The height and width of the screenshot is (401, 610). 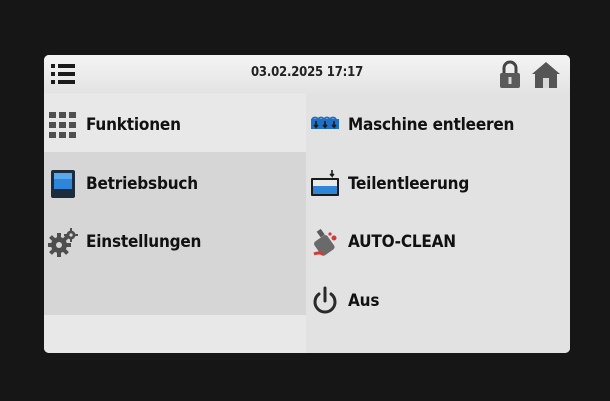 I want to click on drain-machine-icon, so click(x=325, y=125).